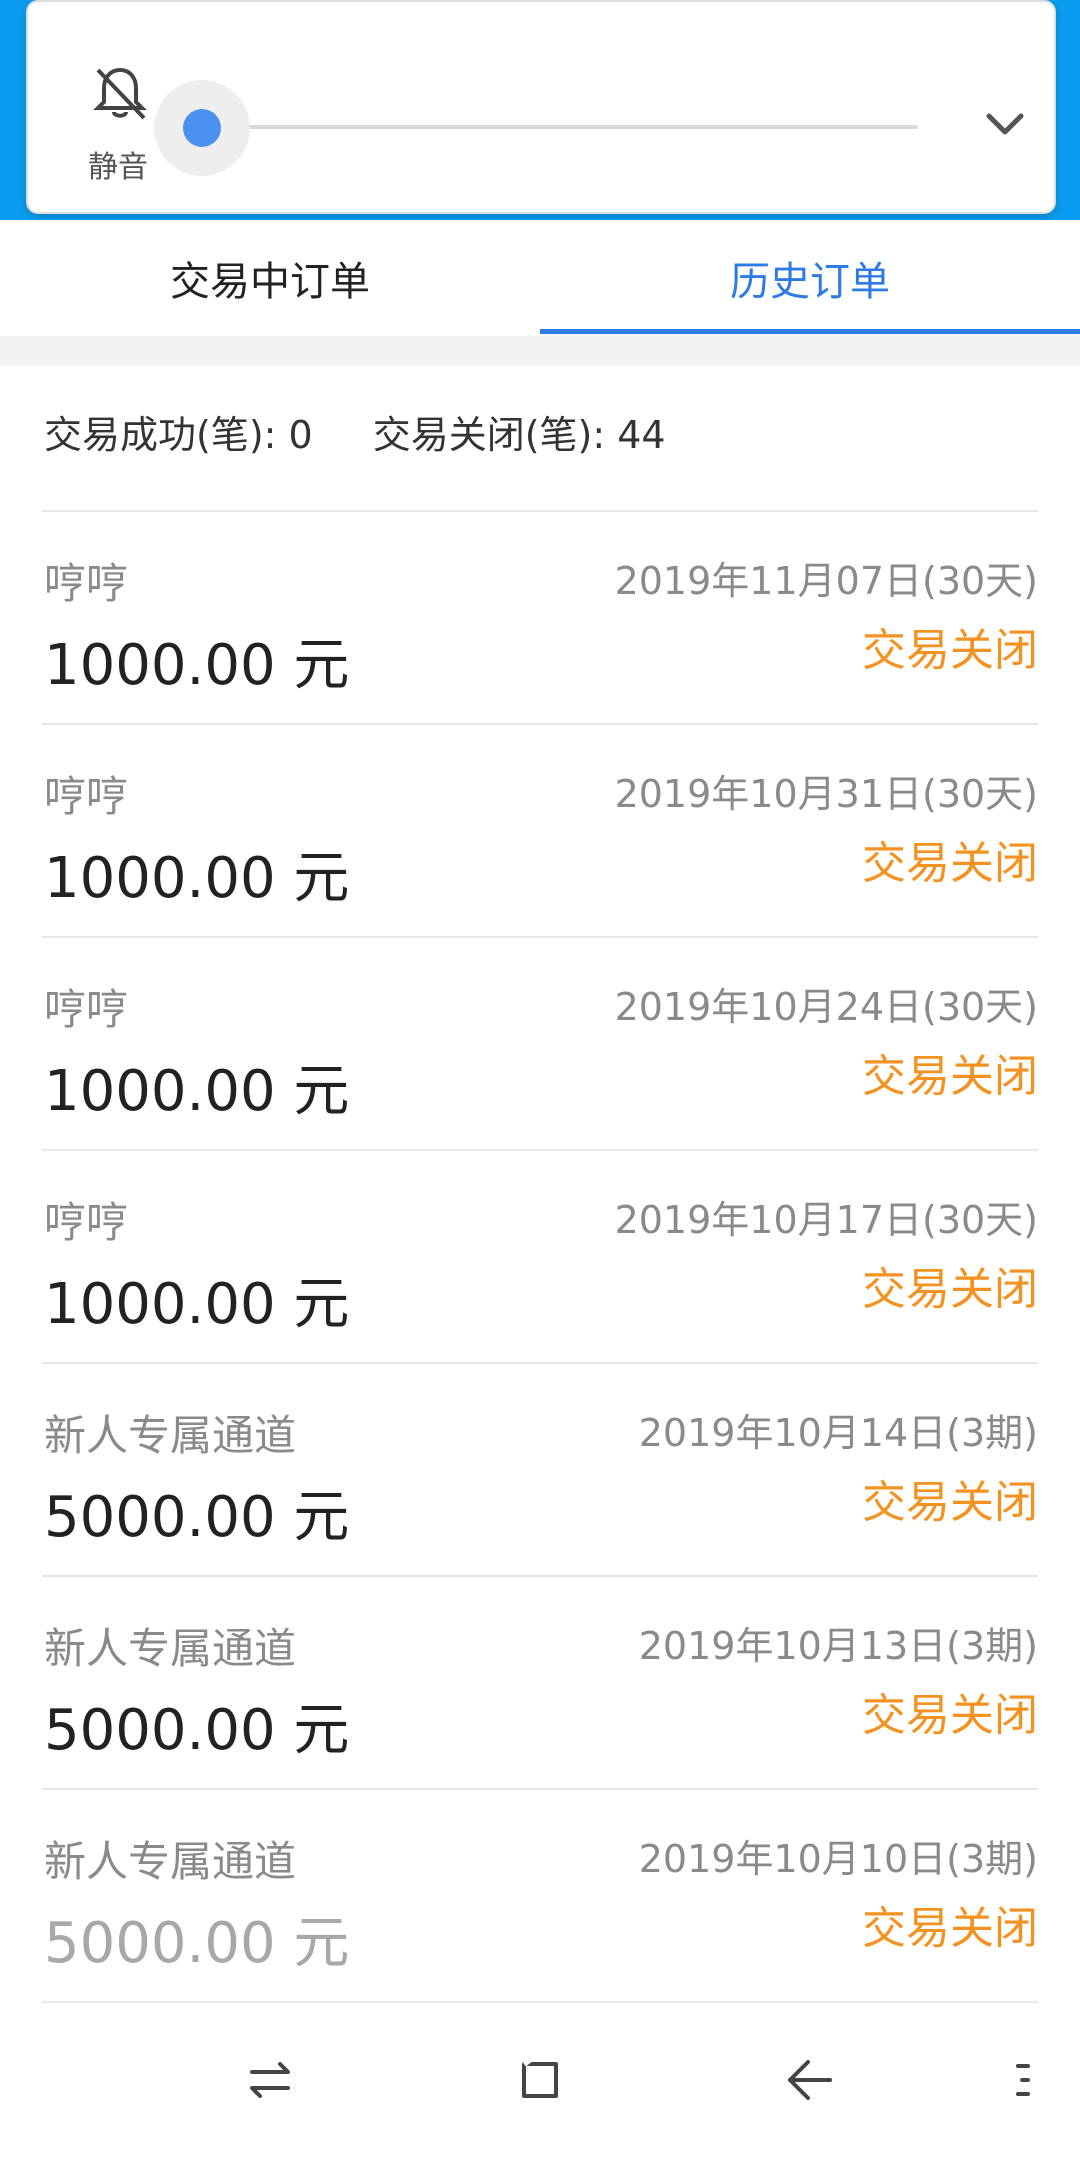 The height and width of the screenshot is (2160, 1080). What do you see at coordinates (810, 278) in the screenshot?
I see `tab-history-orders: 历史订单` at bounding box center [810, 278].